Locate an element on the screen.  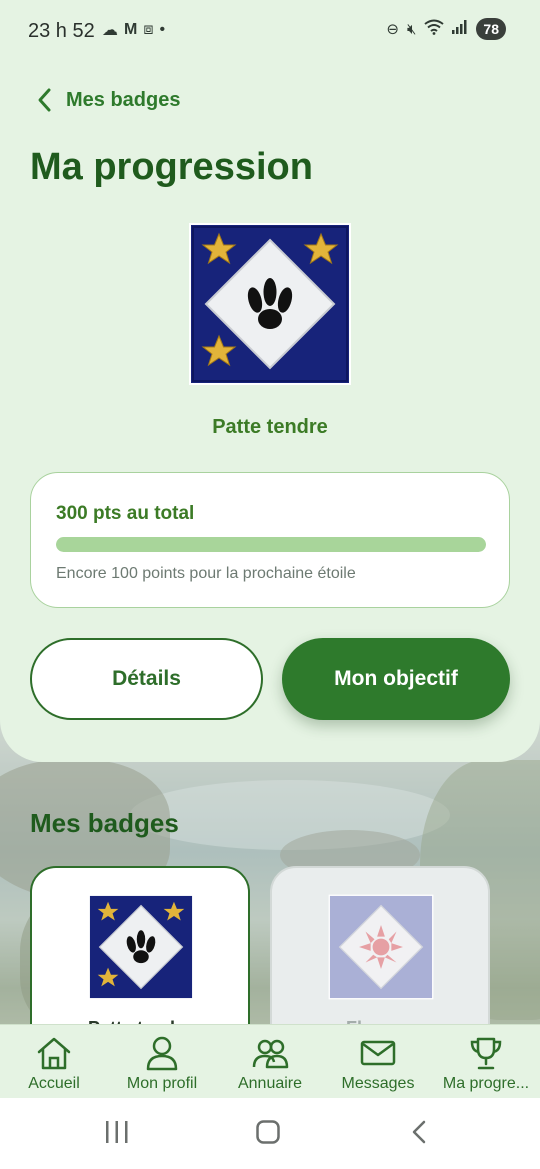
badges-section-title: Mes badges is located at coordinates (104, 823).